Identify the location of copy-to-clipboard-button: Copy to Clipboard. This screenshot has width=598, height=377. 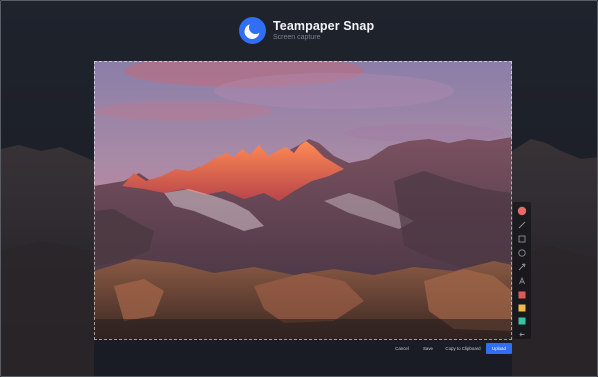
(463, 348).